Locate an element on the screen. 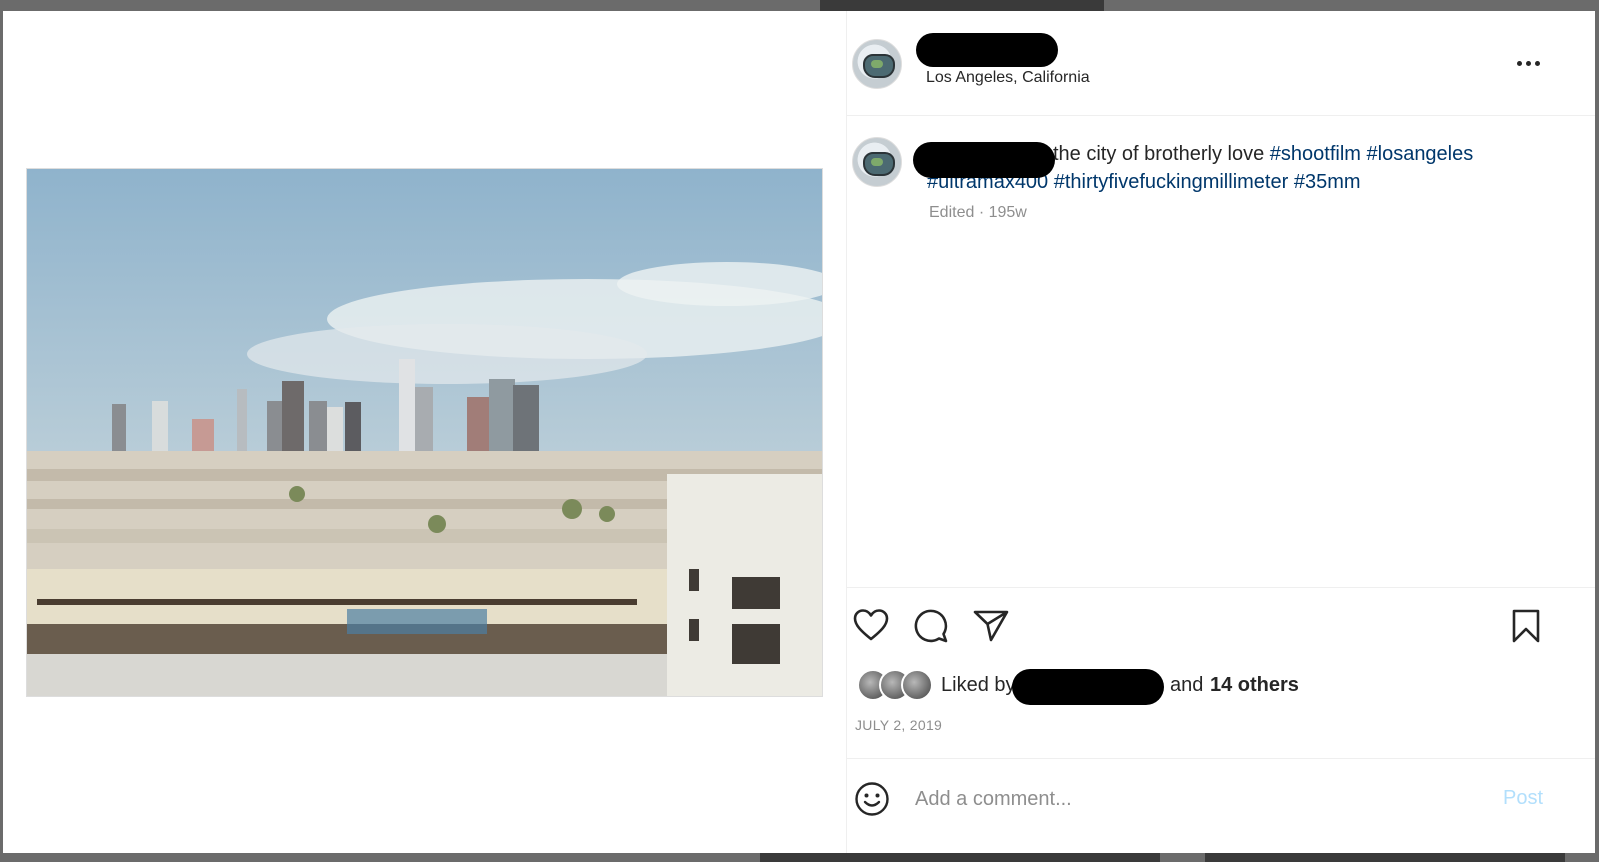 This screenshot has width=1599, height=862. heart-icon is located at coordinates (871, 627).